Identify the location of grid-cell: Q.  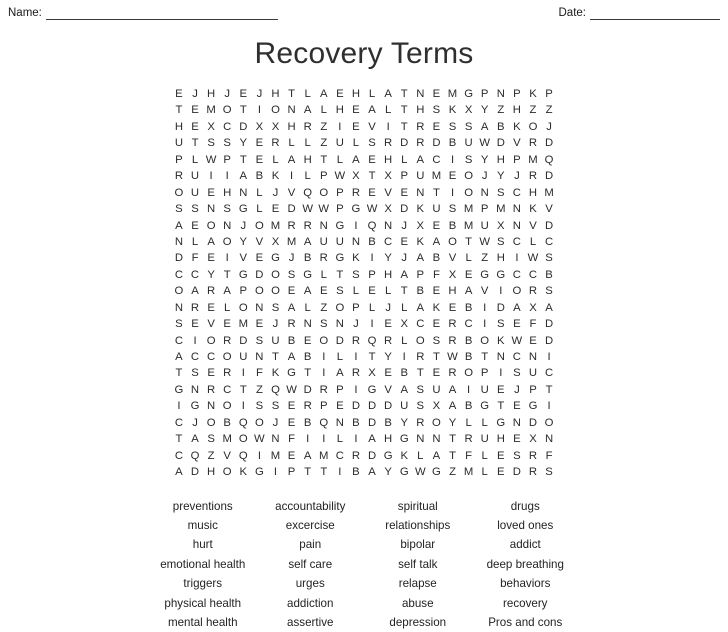
(243, 423).